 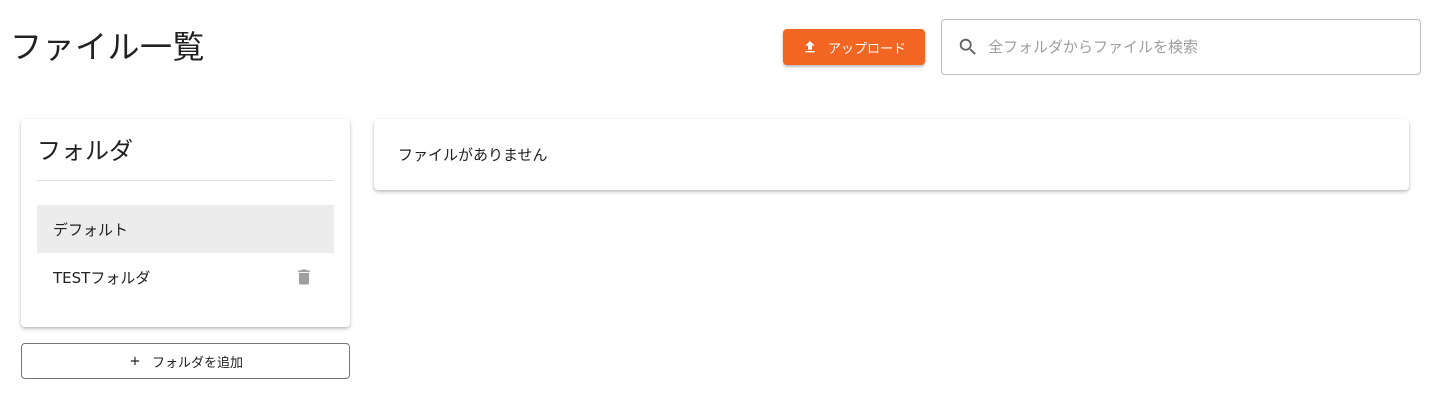 What do you see at coordinates (197, 363) in the screenshot?
I see `add-folder-label: フォルダを追加` at bounding box center [197, 363].